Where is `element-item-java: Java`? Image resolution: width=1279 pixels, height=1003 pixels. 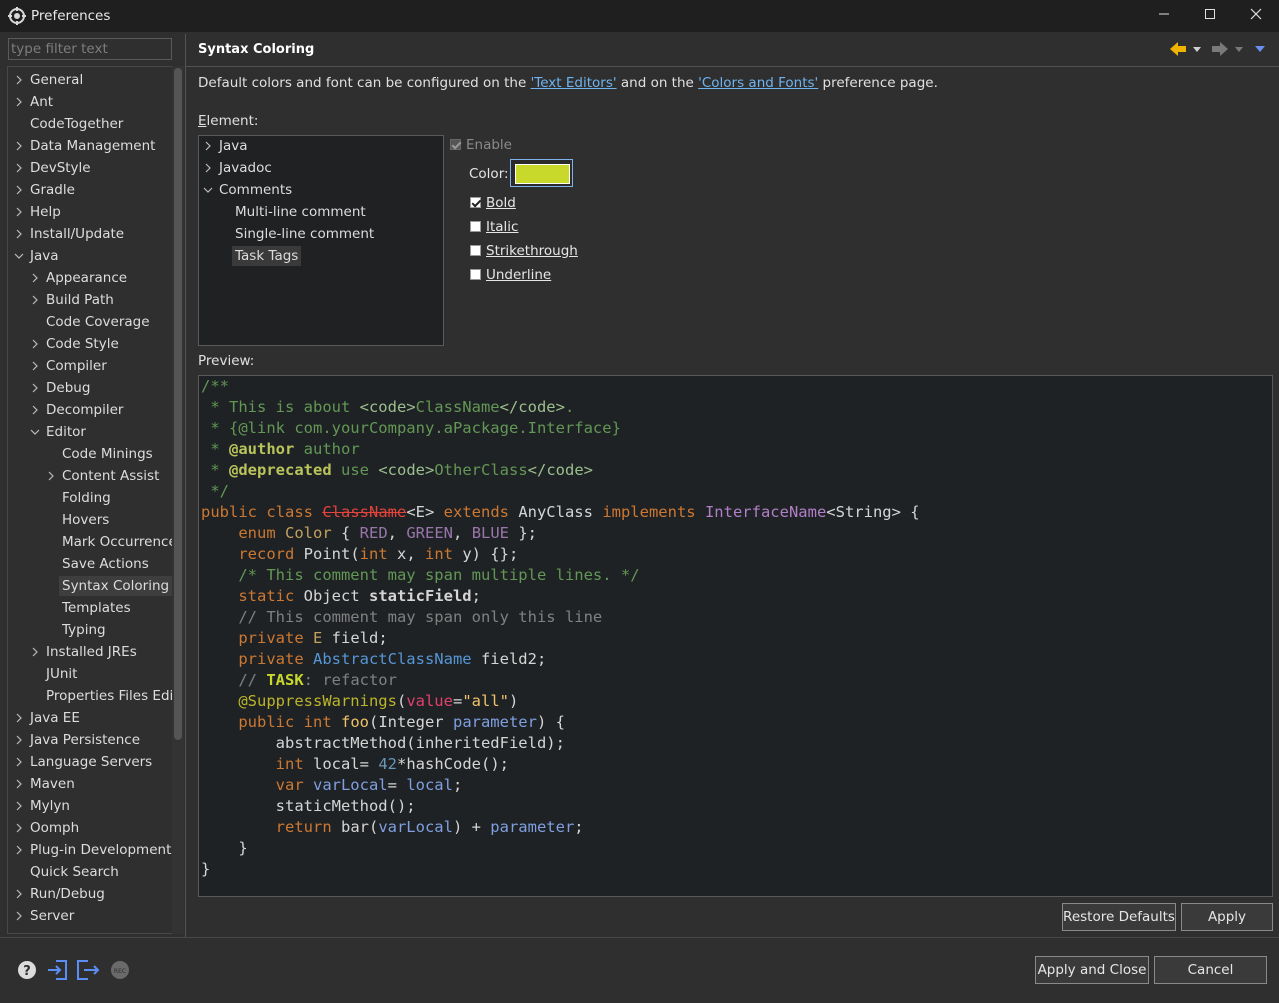 element-item-java: Java is located at coordinates (225, 146).